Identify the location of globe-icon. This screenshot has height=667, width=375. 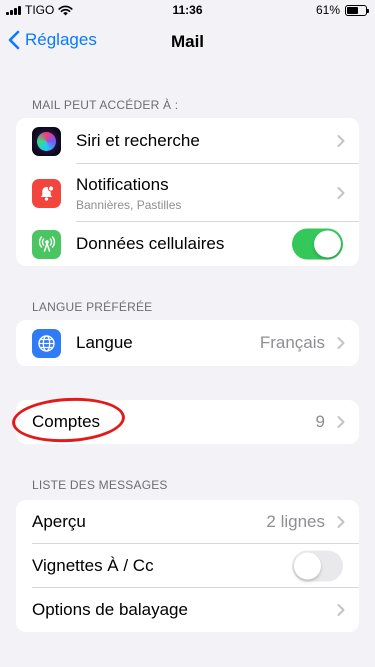
(46, 343).